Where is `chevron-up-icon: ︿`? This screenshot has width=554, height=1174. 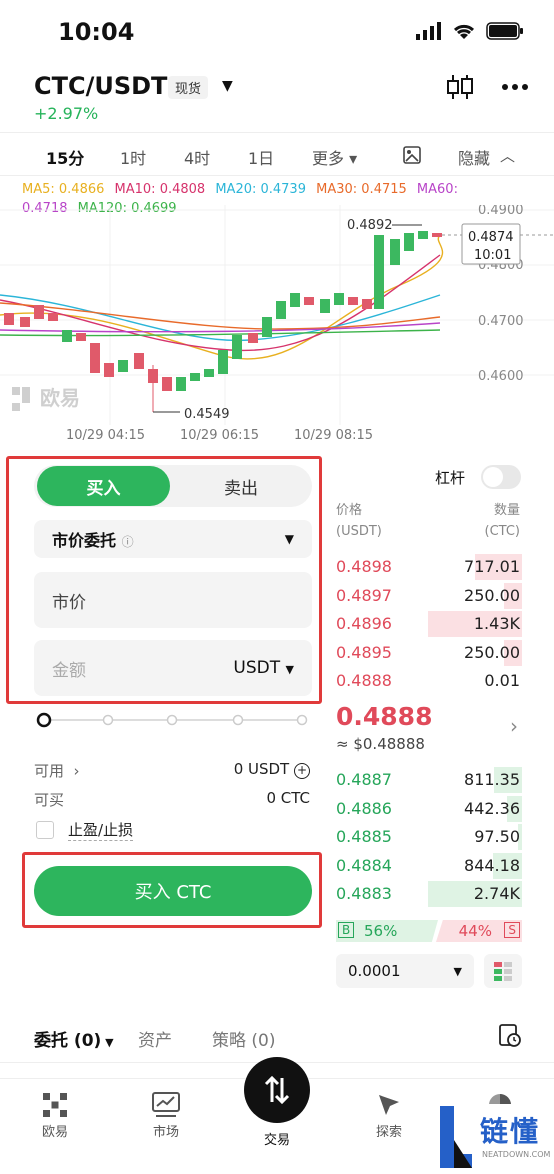 chevron-up-icon: ︿ is located at coordinates (507, 155).